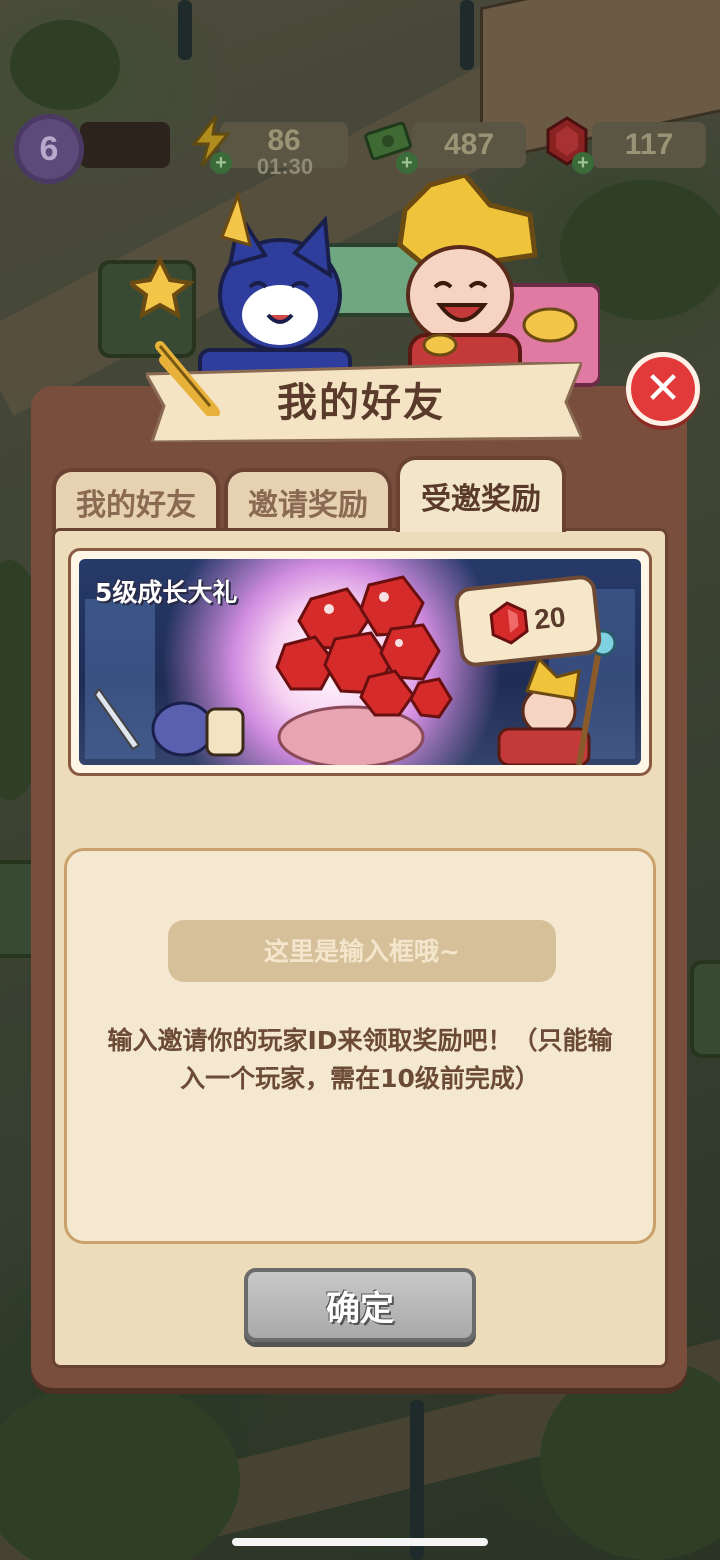 This screenshot has width=720, height=1560. I want to click on reward-banner: 5级成长大礼 20, so click(360, 662).